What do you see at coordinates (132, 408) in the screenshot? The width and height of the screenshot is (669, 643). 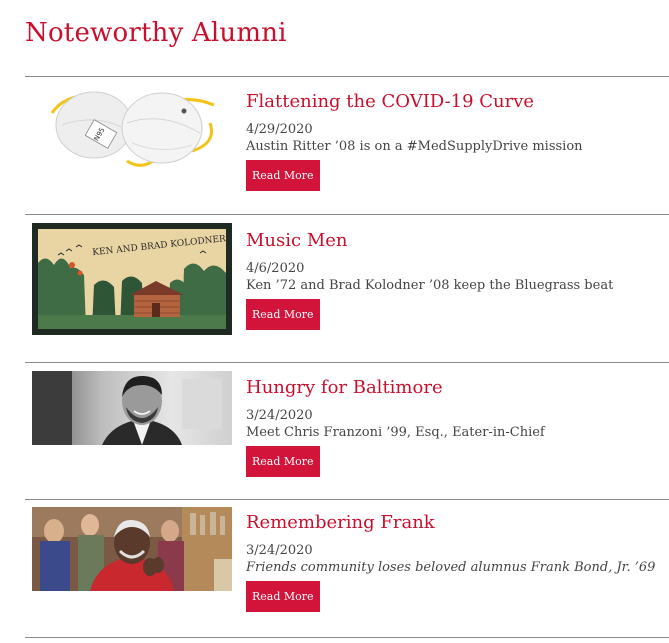 I see `chris-franzoni-photo` at bounding box center [132, 408].